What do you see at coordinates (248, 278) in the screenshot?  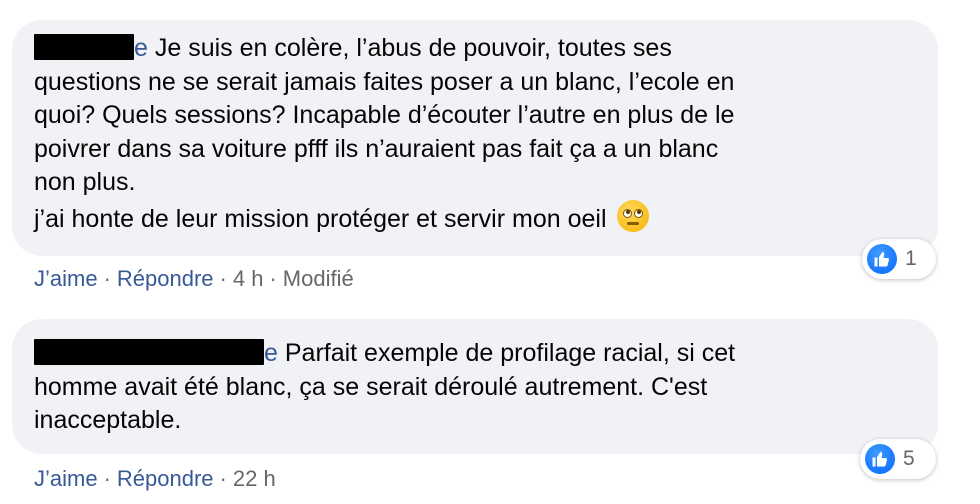 I see `timestamp: 4 h` at bounding box center [248, 278].